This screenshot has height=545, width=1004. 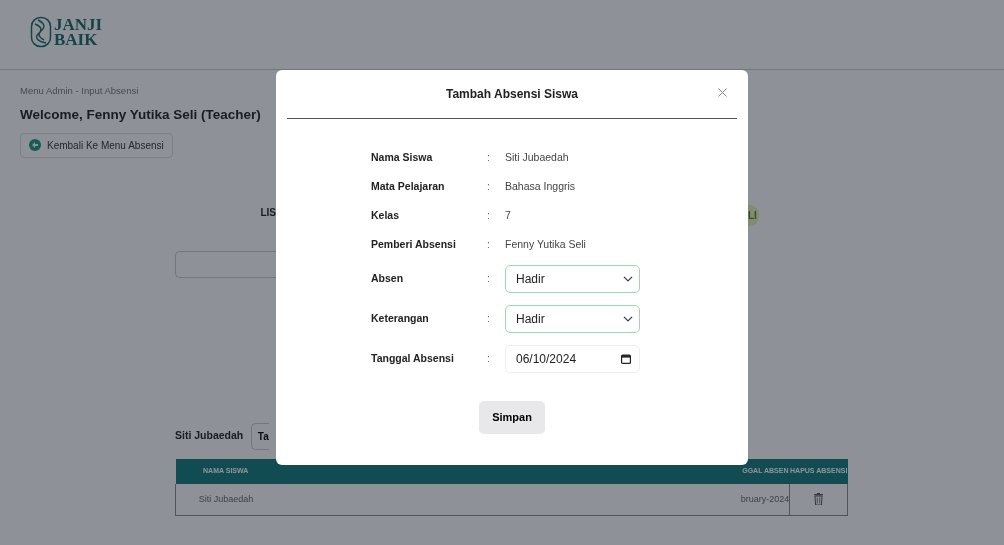 I want to click on field-value: Fenny Yutika Seli, so click(x=545, y=244).